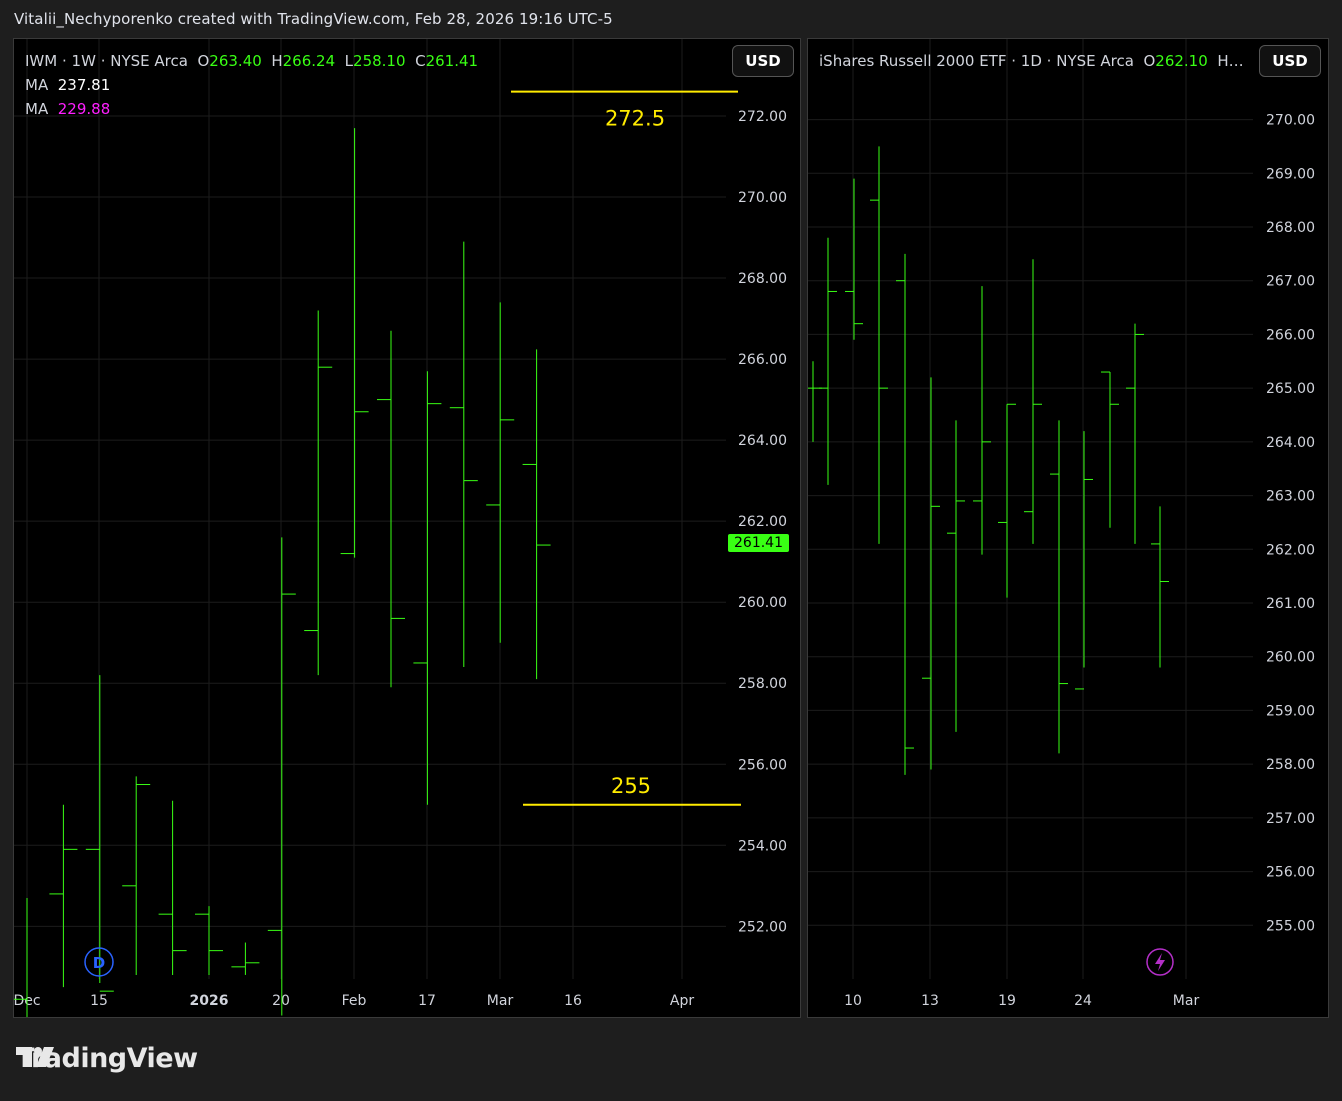  I want to click on tradingview-logo-icon, so click(35, 1057).